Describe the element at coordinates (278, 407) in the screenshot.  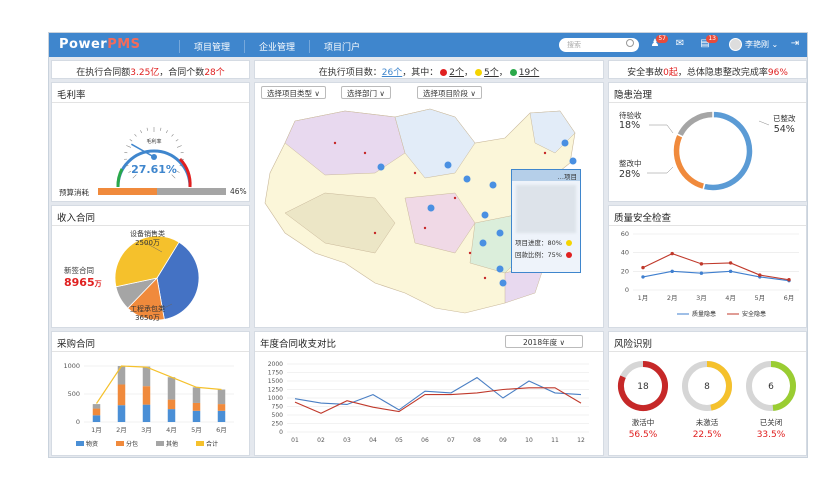
I see `y-tick-label: 750` at that location.